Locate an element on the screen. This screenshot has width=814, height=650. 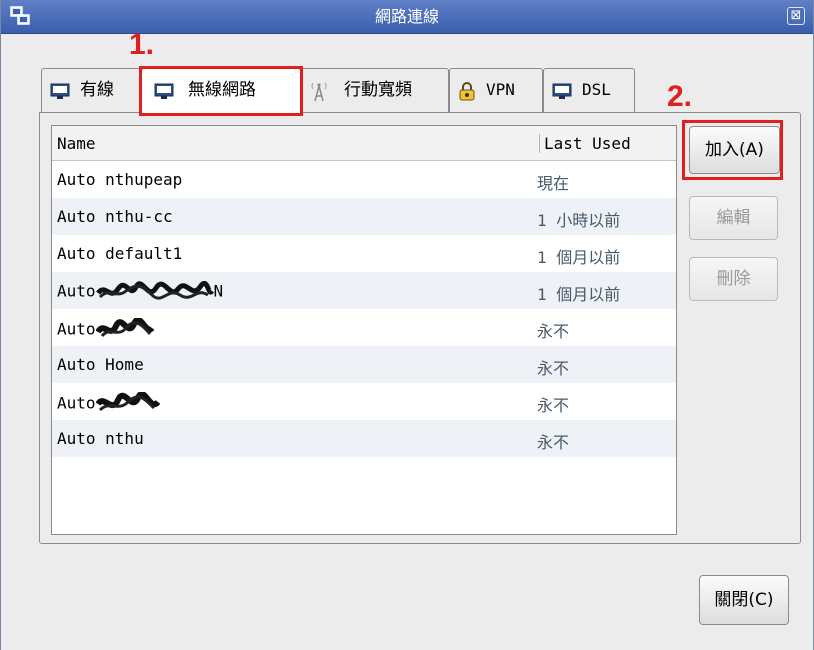
table-row: Auto nthu-cc 1 小時以前 is located at coordinates (364, 216).